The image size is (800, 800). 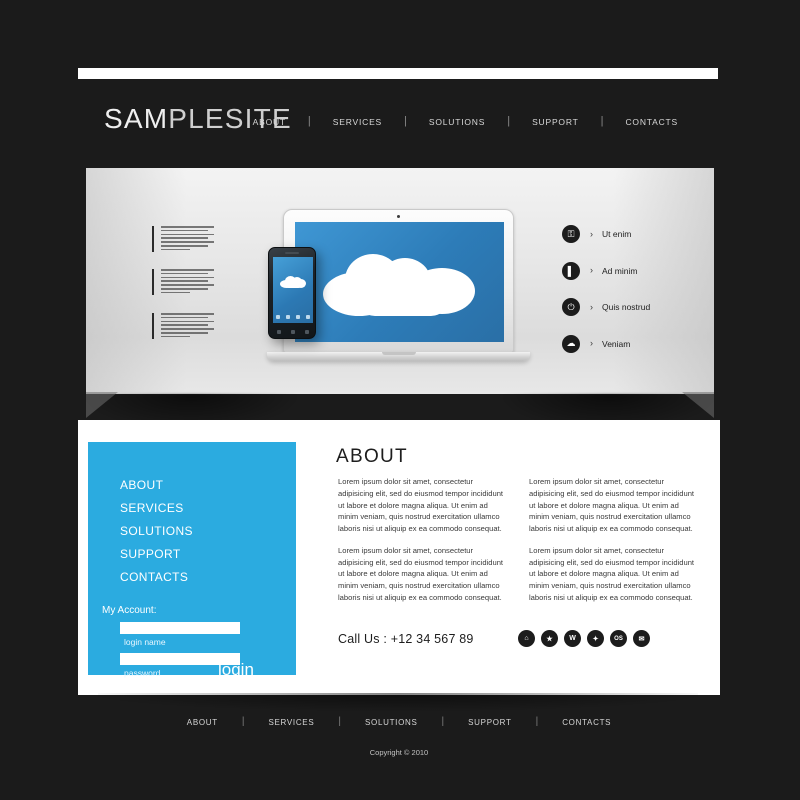 What do you see at coordinates (156, 554) in the screenshot?
I see `sidebar-item-support: SUPPORT` at bounding box center [156, 554].